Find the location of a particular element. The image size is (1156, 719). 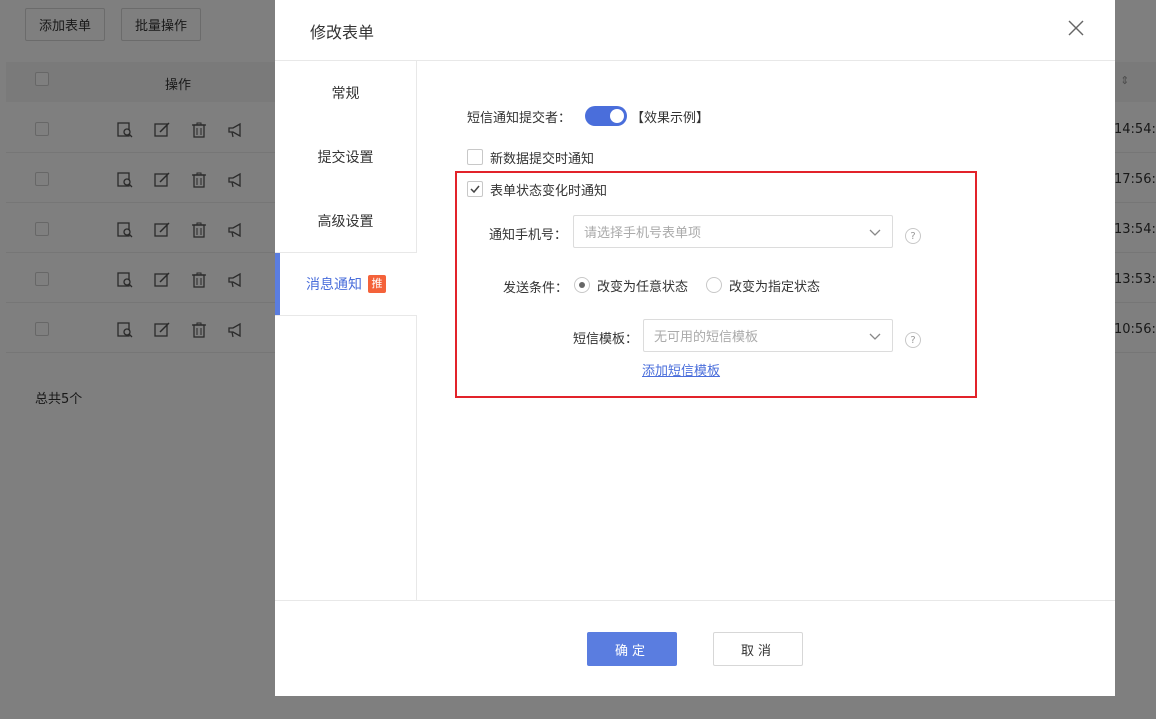

new-data-notify-option: 新数据提交时通知 is located at coordinates (531, 157).